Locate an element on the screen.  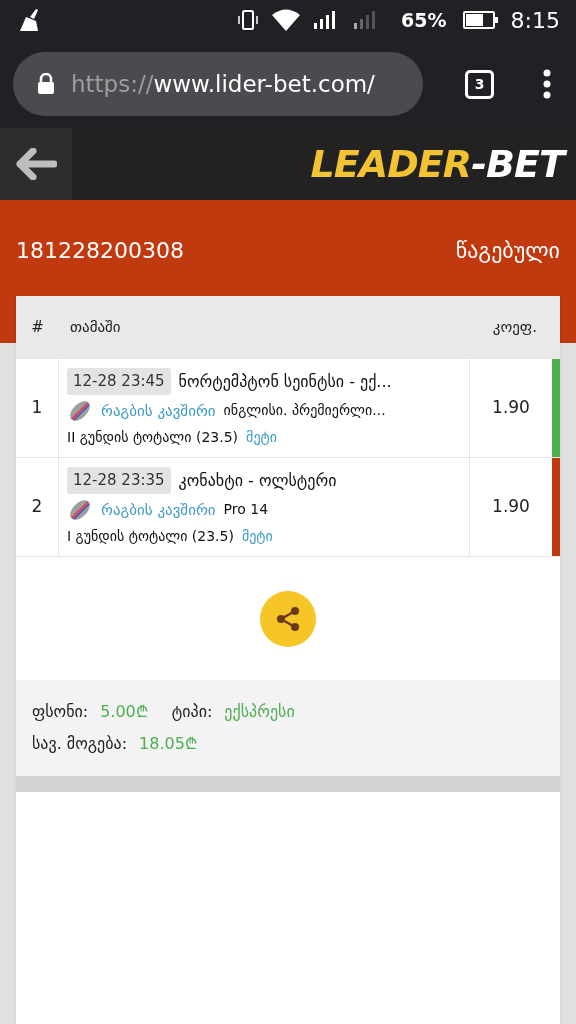
url-text: https://www.lider-bet.com/ is located at coordinates (223, 84).